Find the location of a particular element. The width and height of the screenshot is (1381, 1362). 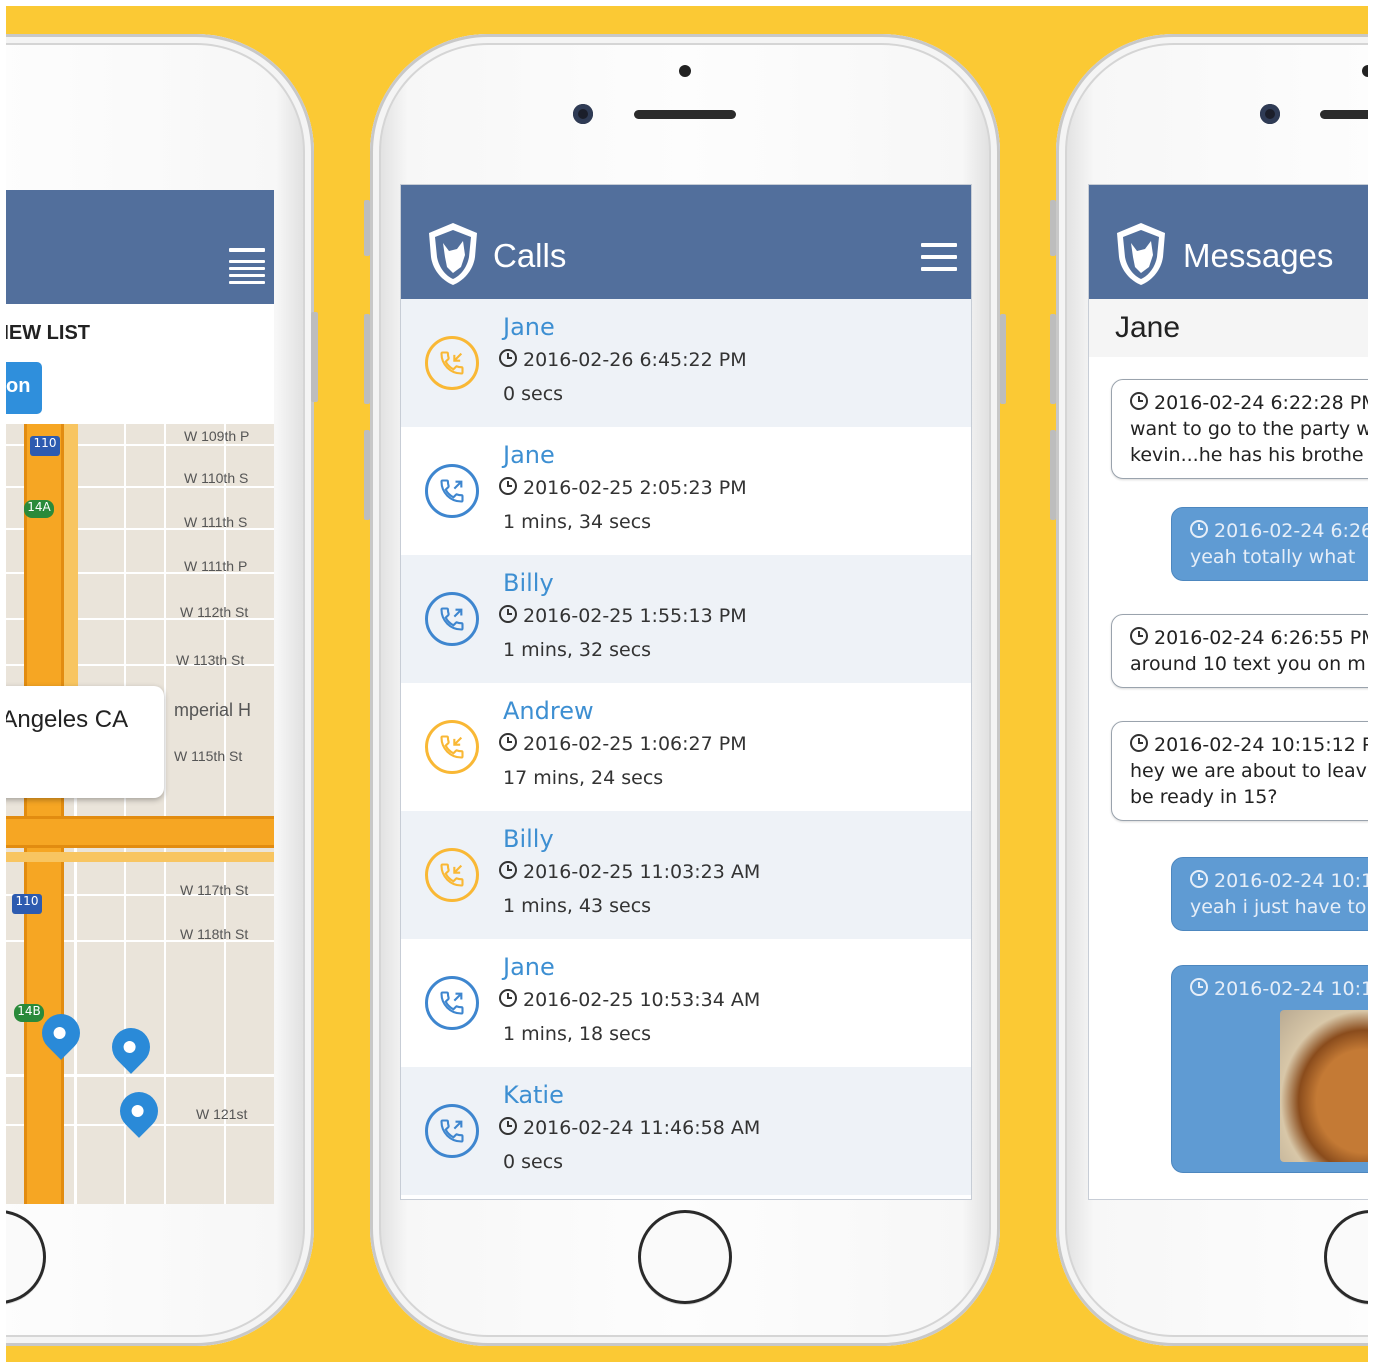

call-row: Katie 2016-02-24 11:46:58 AM 0 secs is located at coordinates (686, 1131).